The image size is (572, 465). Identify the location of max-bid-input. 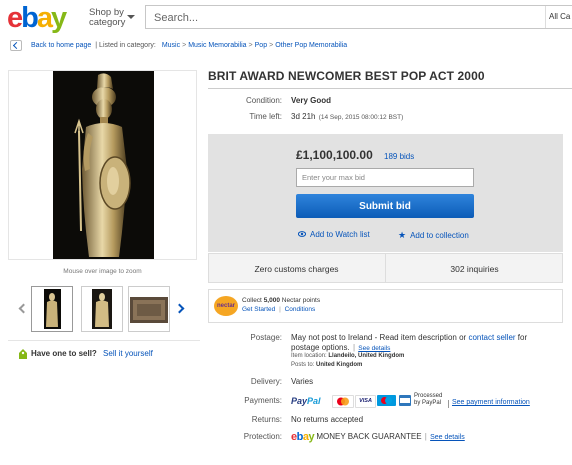
(385, 177).